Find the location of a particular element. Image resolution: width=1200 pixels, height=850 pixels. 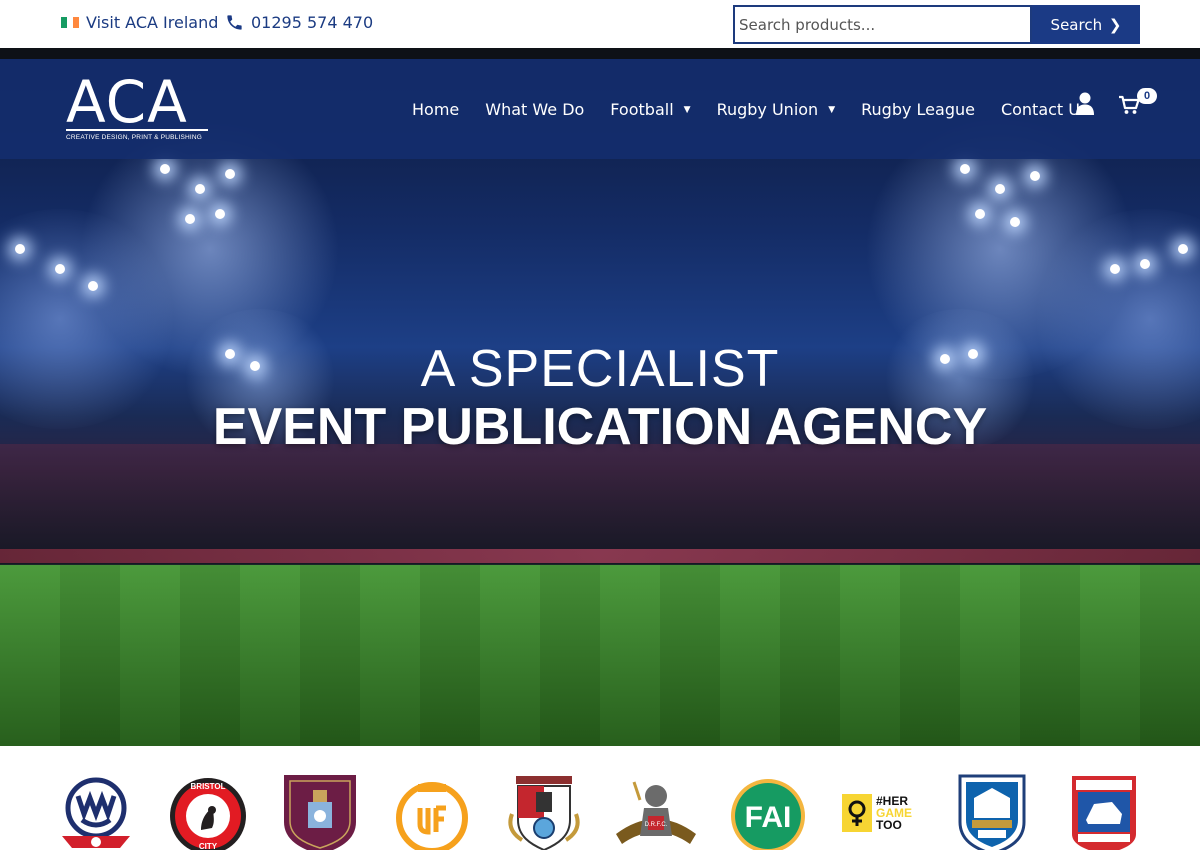

doncaster-crest-icon: D.R.F.C. is located at coordinates (656, 812).